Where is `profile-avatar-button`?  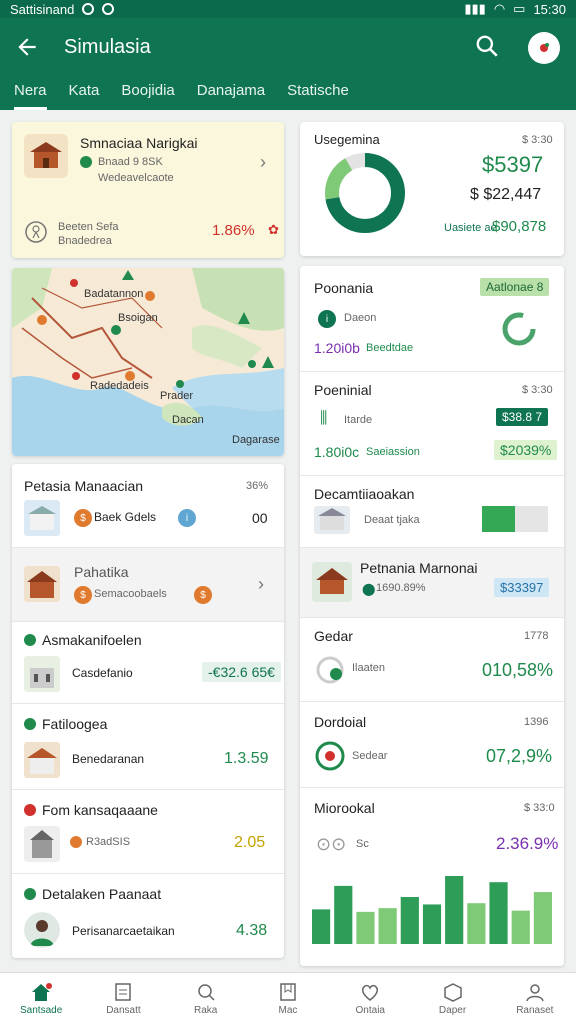
profile-avatar-button is located at coordinates (544, 48).